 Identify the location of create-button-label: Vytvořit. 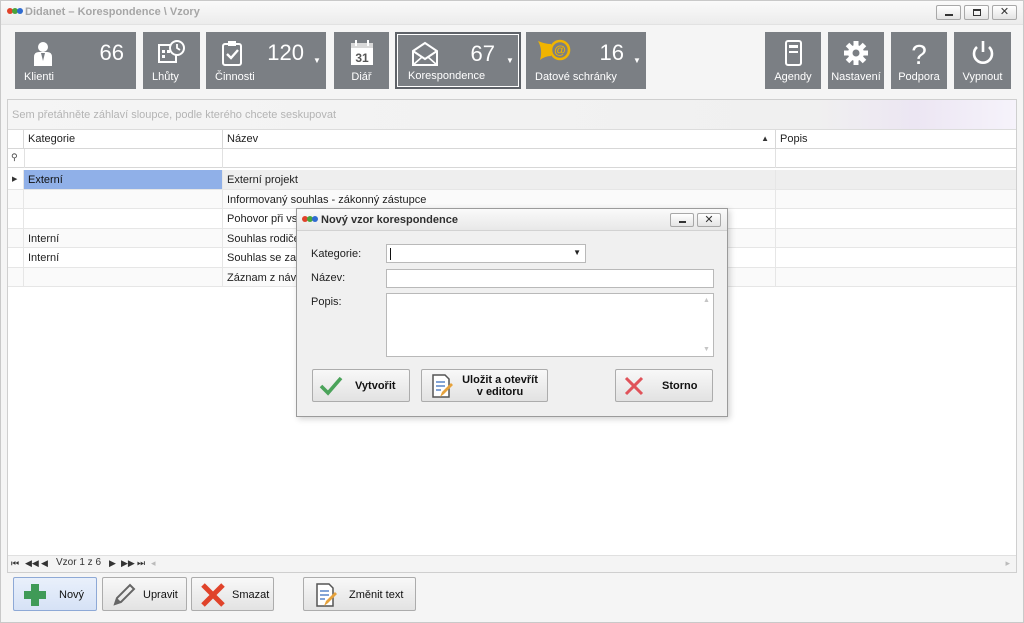
(375, 386).